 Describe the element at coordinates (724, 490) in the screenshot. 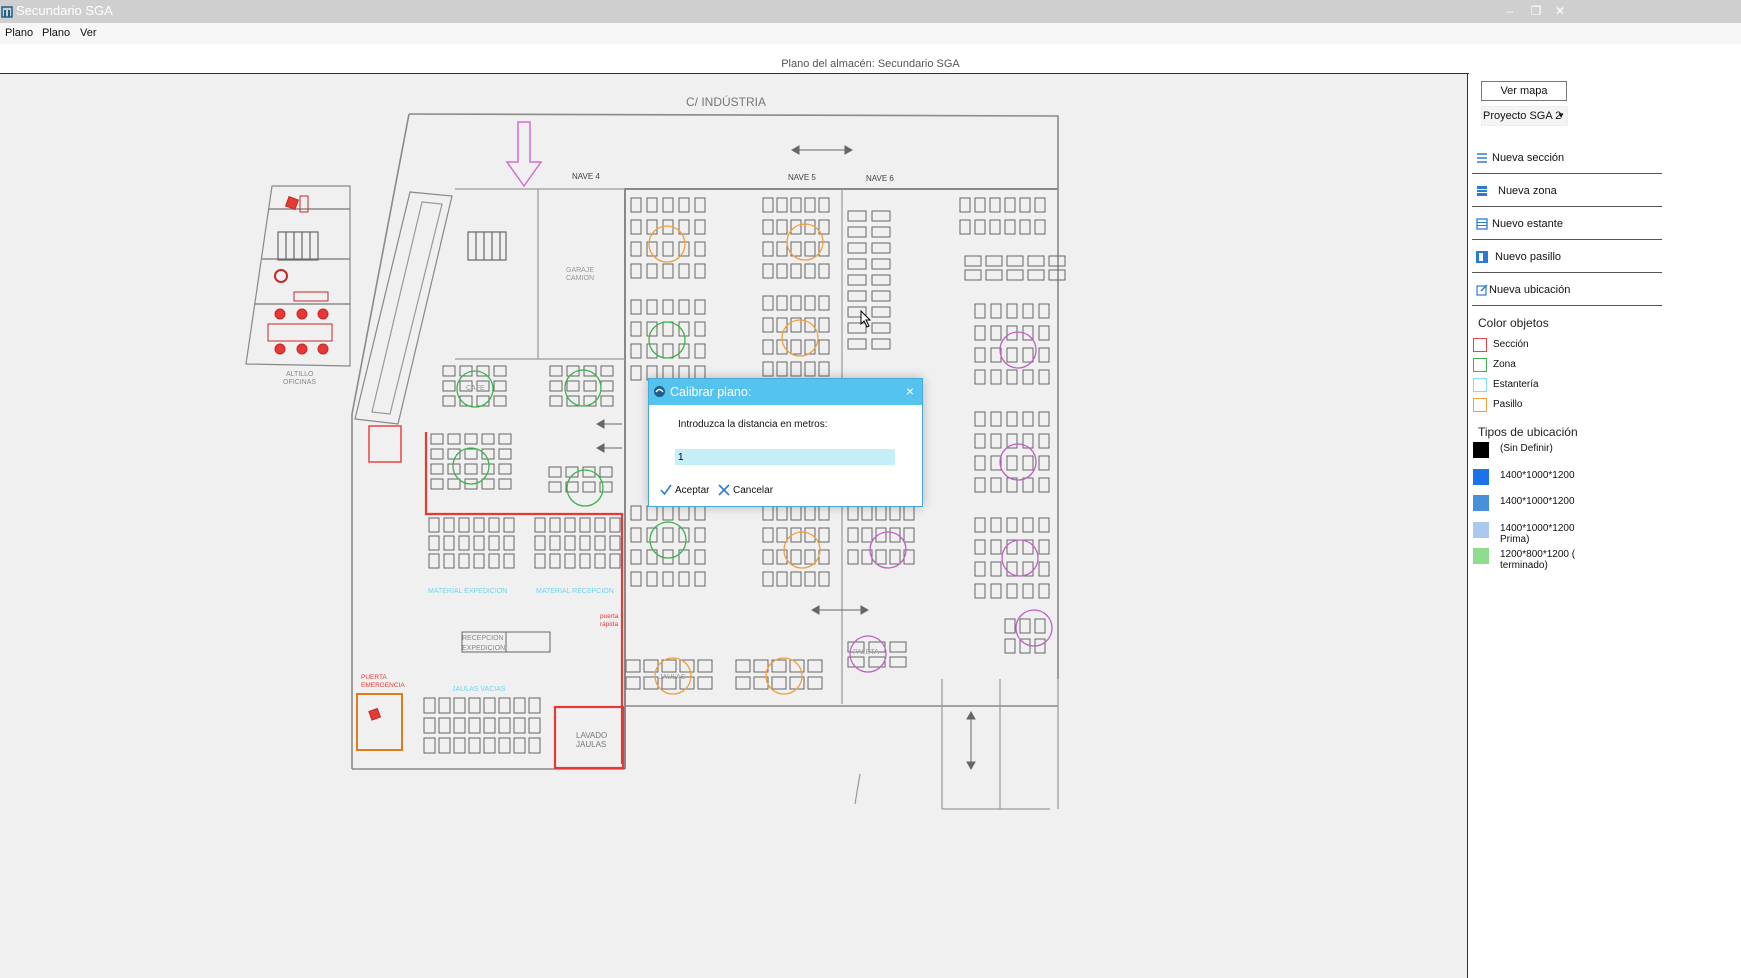

I see `cancel-x-icon` at that location.